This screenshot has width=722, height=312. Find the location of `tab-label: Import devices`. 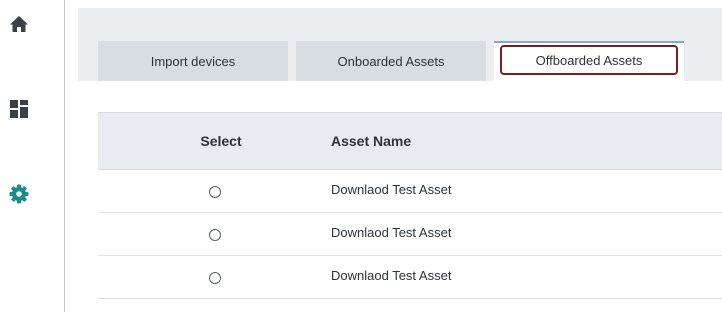

tab-label: Import devices is located at coordinates (193, 61).